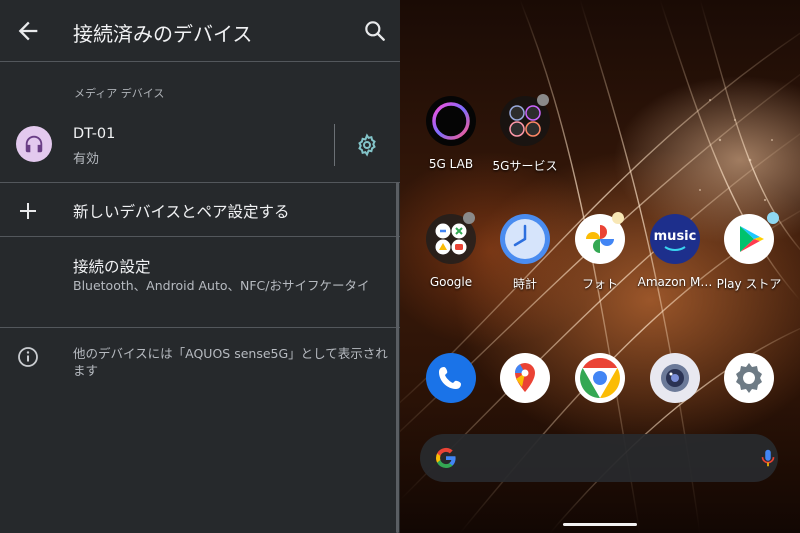 Image resolution: width=800 pixels, height=533 pixels. I want to click on dock-camera, so click(675, 378).